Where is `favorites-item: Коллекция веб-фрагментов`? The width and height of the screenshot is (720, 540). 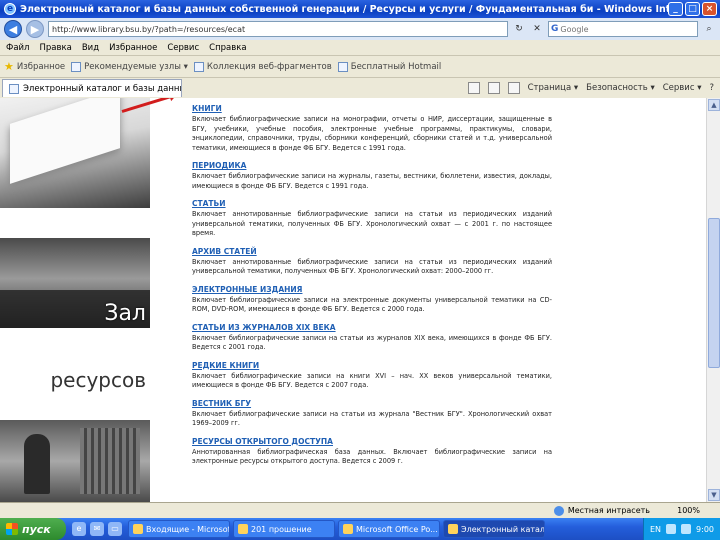
favorites-item: Коллекция веб-фрагментов is located at coordinates (262, 66).